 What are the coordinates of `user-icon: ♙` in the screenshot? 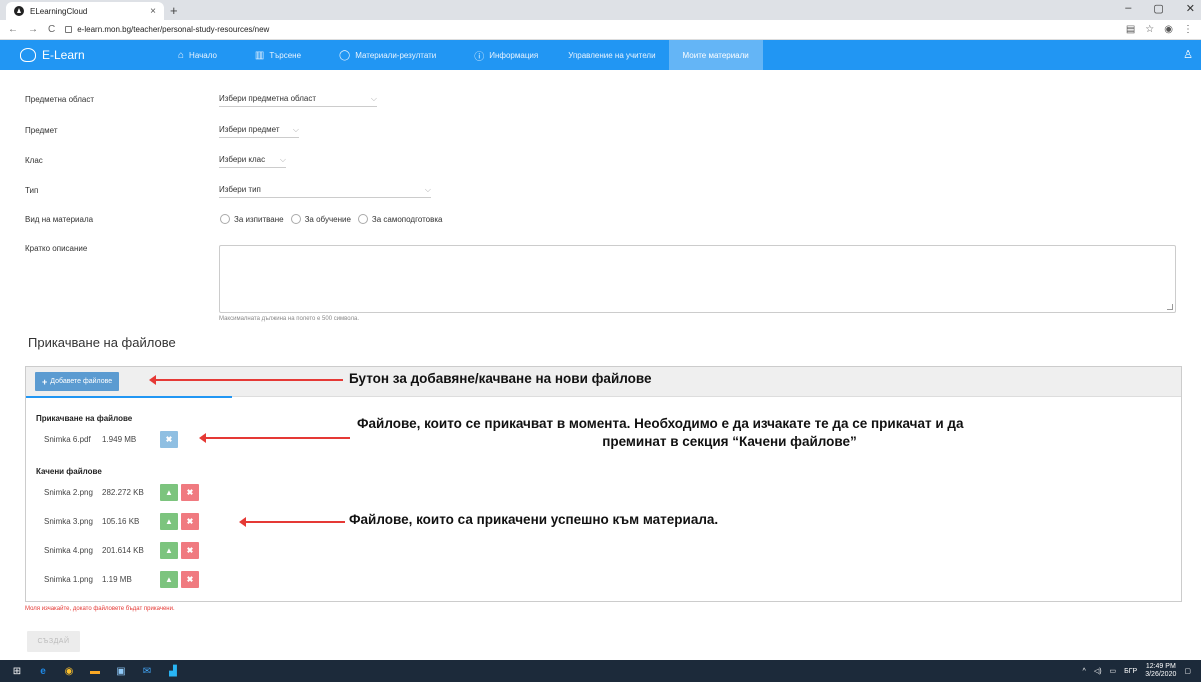 It's located at (1188, 54).